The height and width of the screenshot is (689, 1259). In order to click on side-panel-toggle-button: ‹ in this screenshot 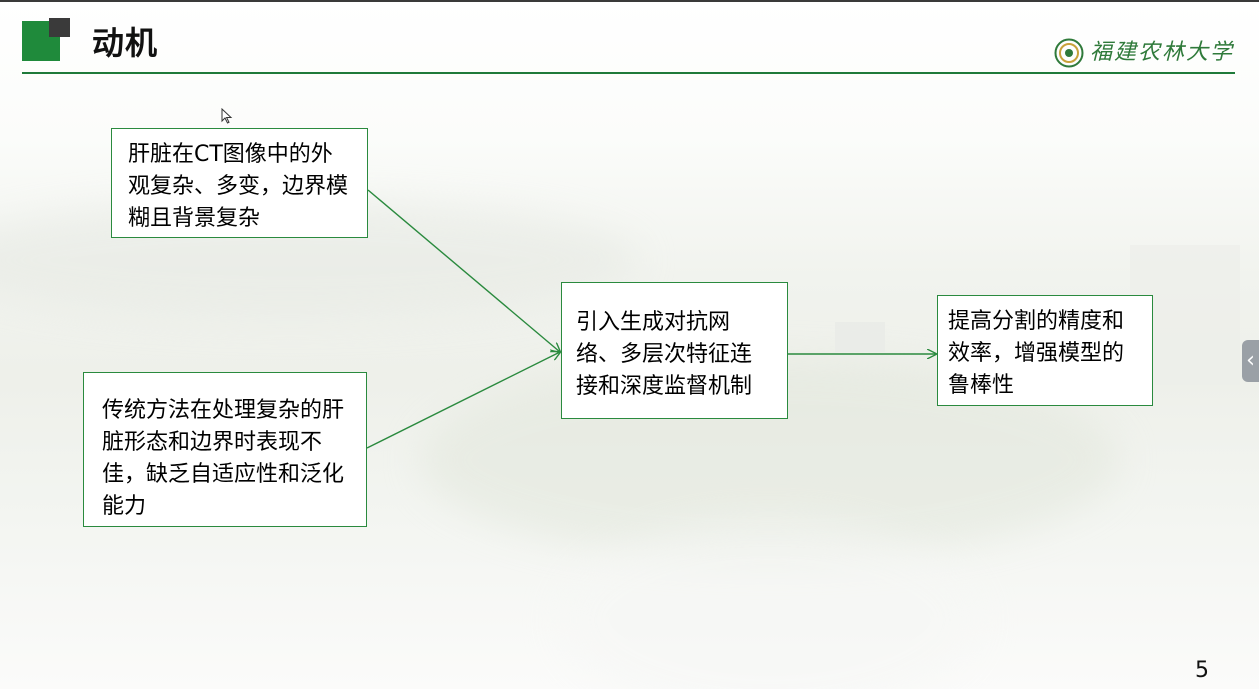, I will do `click(1250, 361)`.